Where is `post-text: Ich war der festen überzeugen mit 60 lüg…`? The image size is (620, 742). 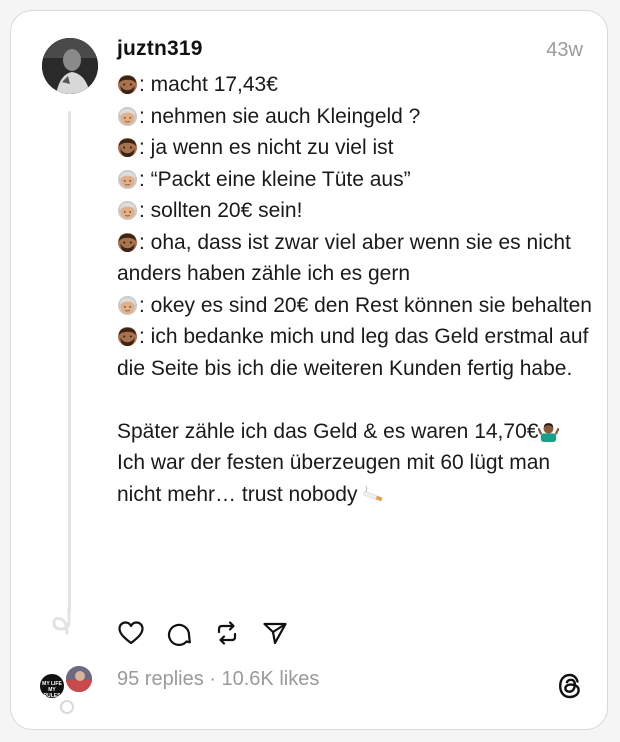
post-text: Ich war der festen überzeugen mit 60 lüg… is located at coordinates (334, 478).